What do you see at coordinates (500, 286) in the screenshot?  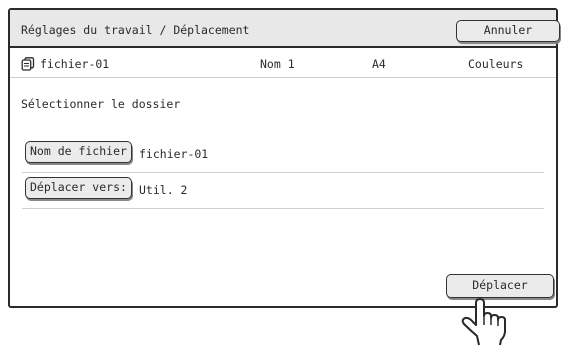 I see `move-button: Déplacer` at bounding box center [500, 286].